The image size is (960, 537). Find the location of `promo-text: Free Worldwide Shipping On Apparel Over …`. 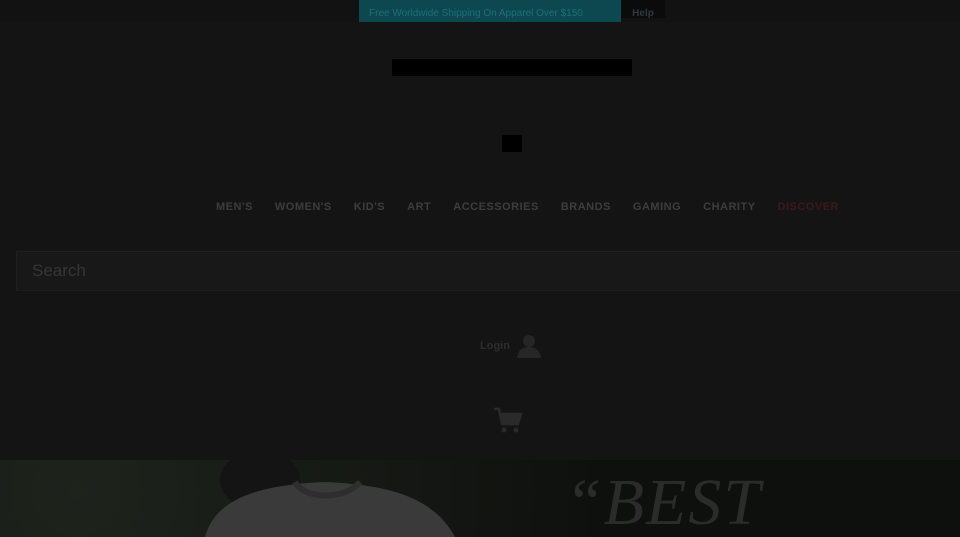

promo-text: Free Worldwide Shipping On Apparel Over … is located at coordinates (476, 13).